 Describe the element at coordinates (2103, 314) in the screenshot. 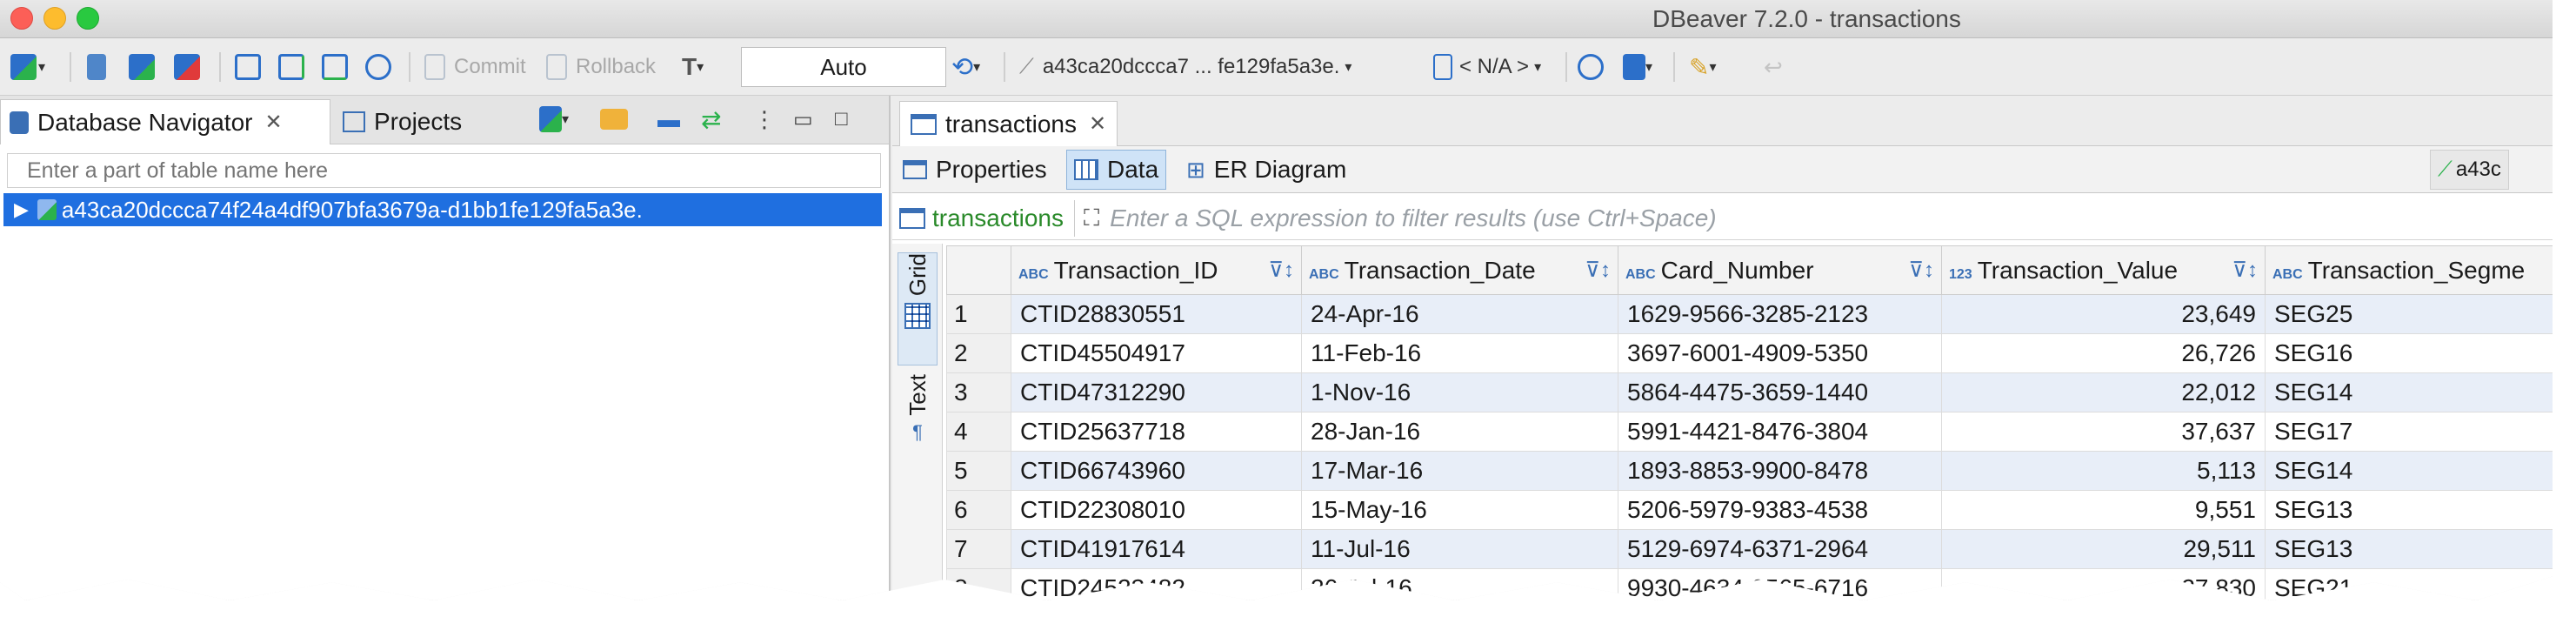

I see `cell-transaction-value: 23,649` at that location.